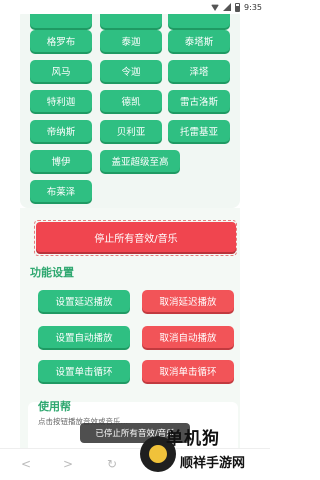 The width and height of the screenshot is (320, 480). Describe the element at coordinates (54, 406) in the screenshot. I see `help-title: 使用帮` at that location.